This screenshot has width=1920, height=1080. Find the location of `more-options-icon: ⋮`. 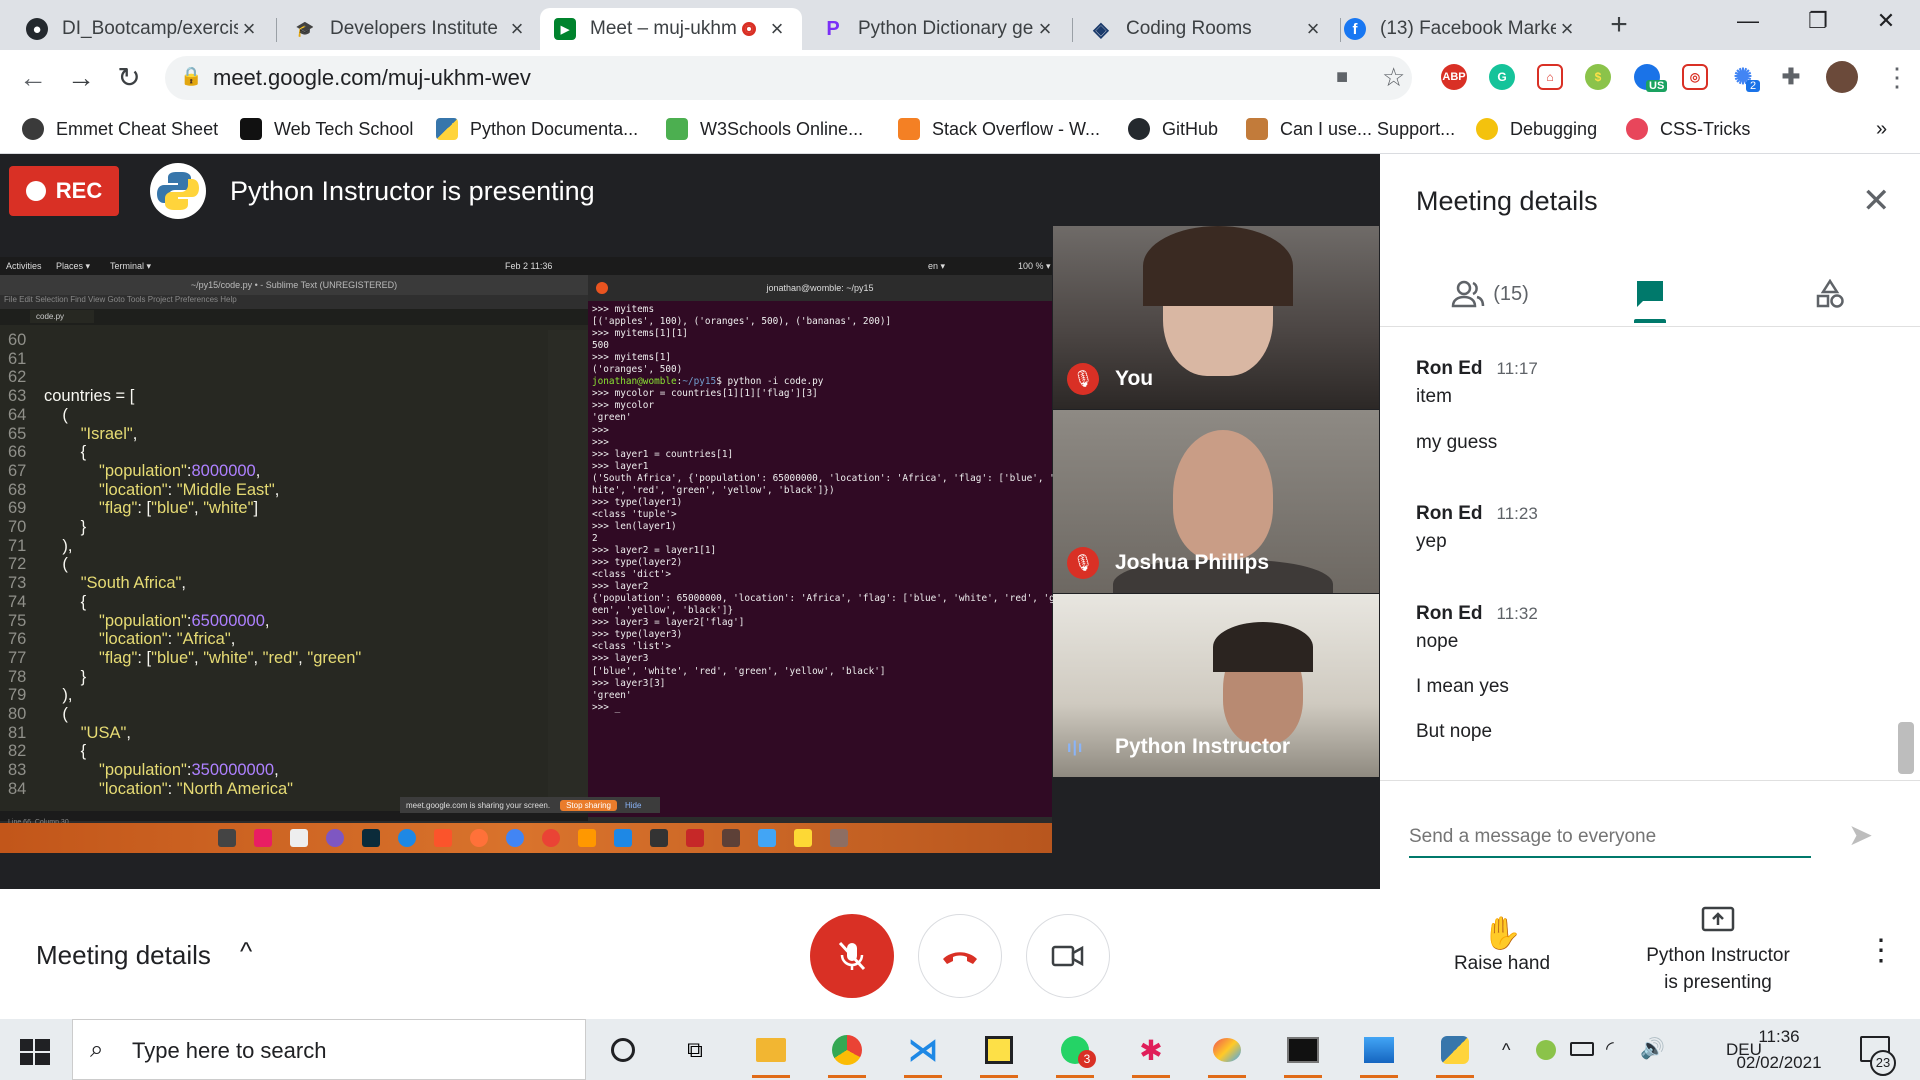

more-options-icon: ⋮ is located at coordinates (1881, 951).